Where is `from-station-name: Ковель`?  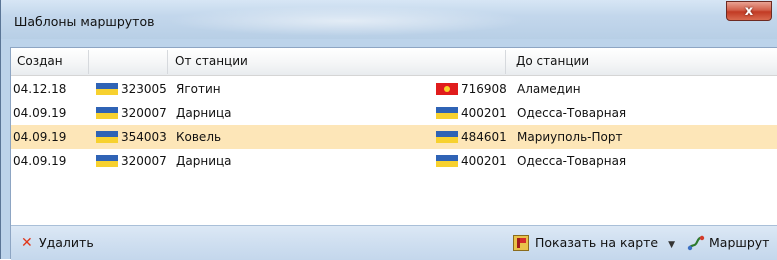
from-station-name: Ковель is located at coordinates (199, 137).